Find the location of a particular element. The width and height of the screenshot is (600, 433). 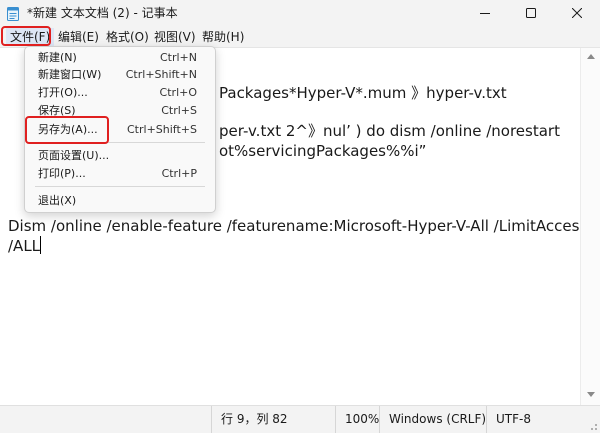

menu-view: 视图(V) is located at coordinates (175, 37).